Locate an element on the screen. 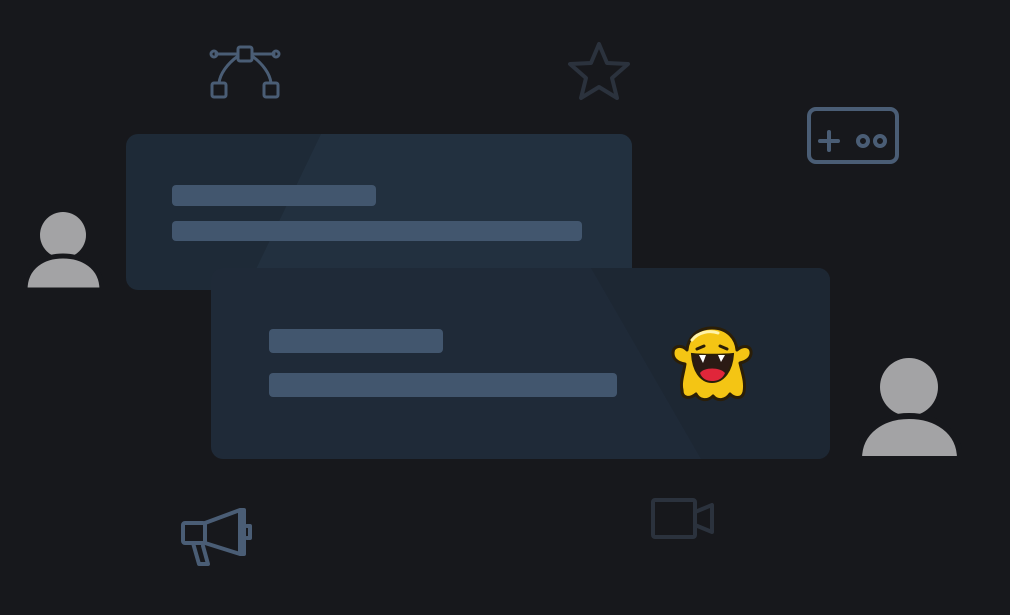 This screenshot has width=1010, height=615. gamepad-icon is located at coordinates (853, 135).